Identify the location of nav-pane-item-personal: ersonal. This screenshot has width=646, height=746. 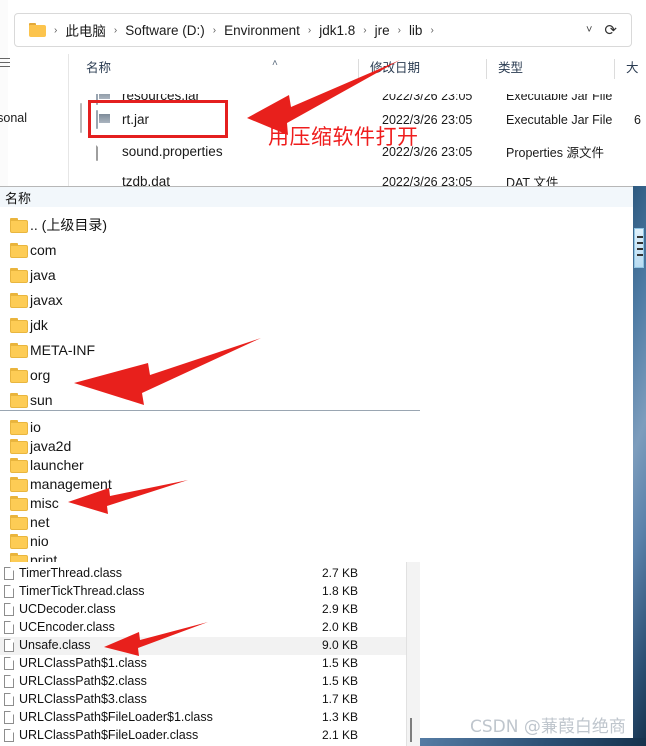
(13, 118).